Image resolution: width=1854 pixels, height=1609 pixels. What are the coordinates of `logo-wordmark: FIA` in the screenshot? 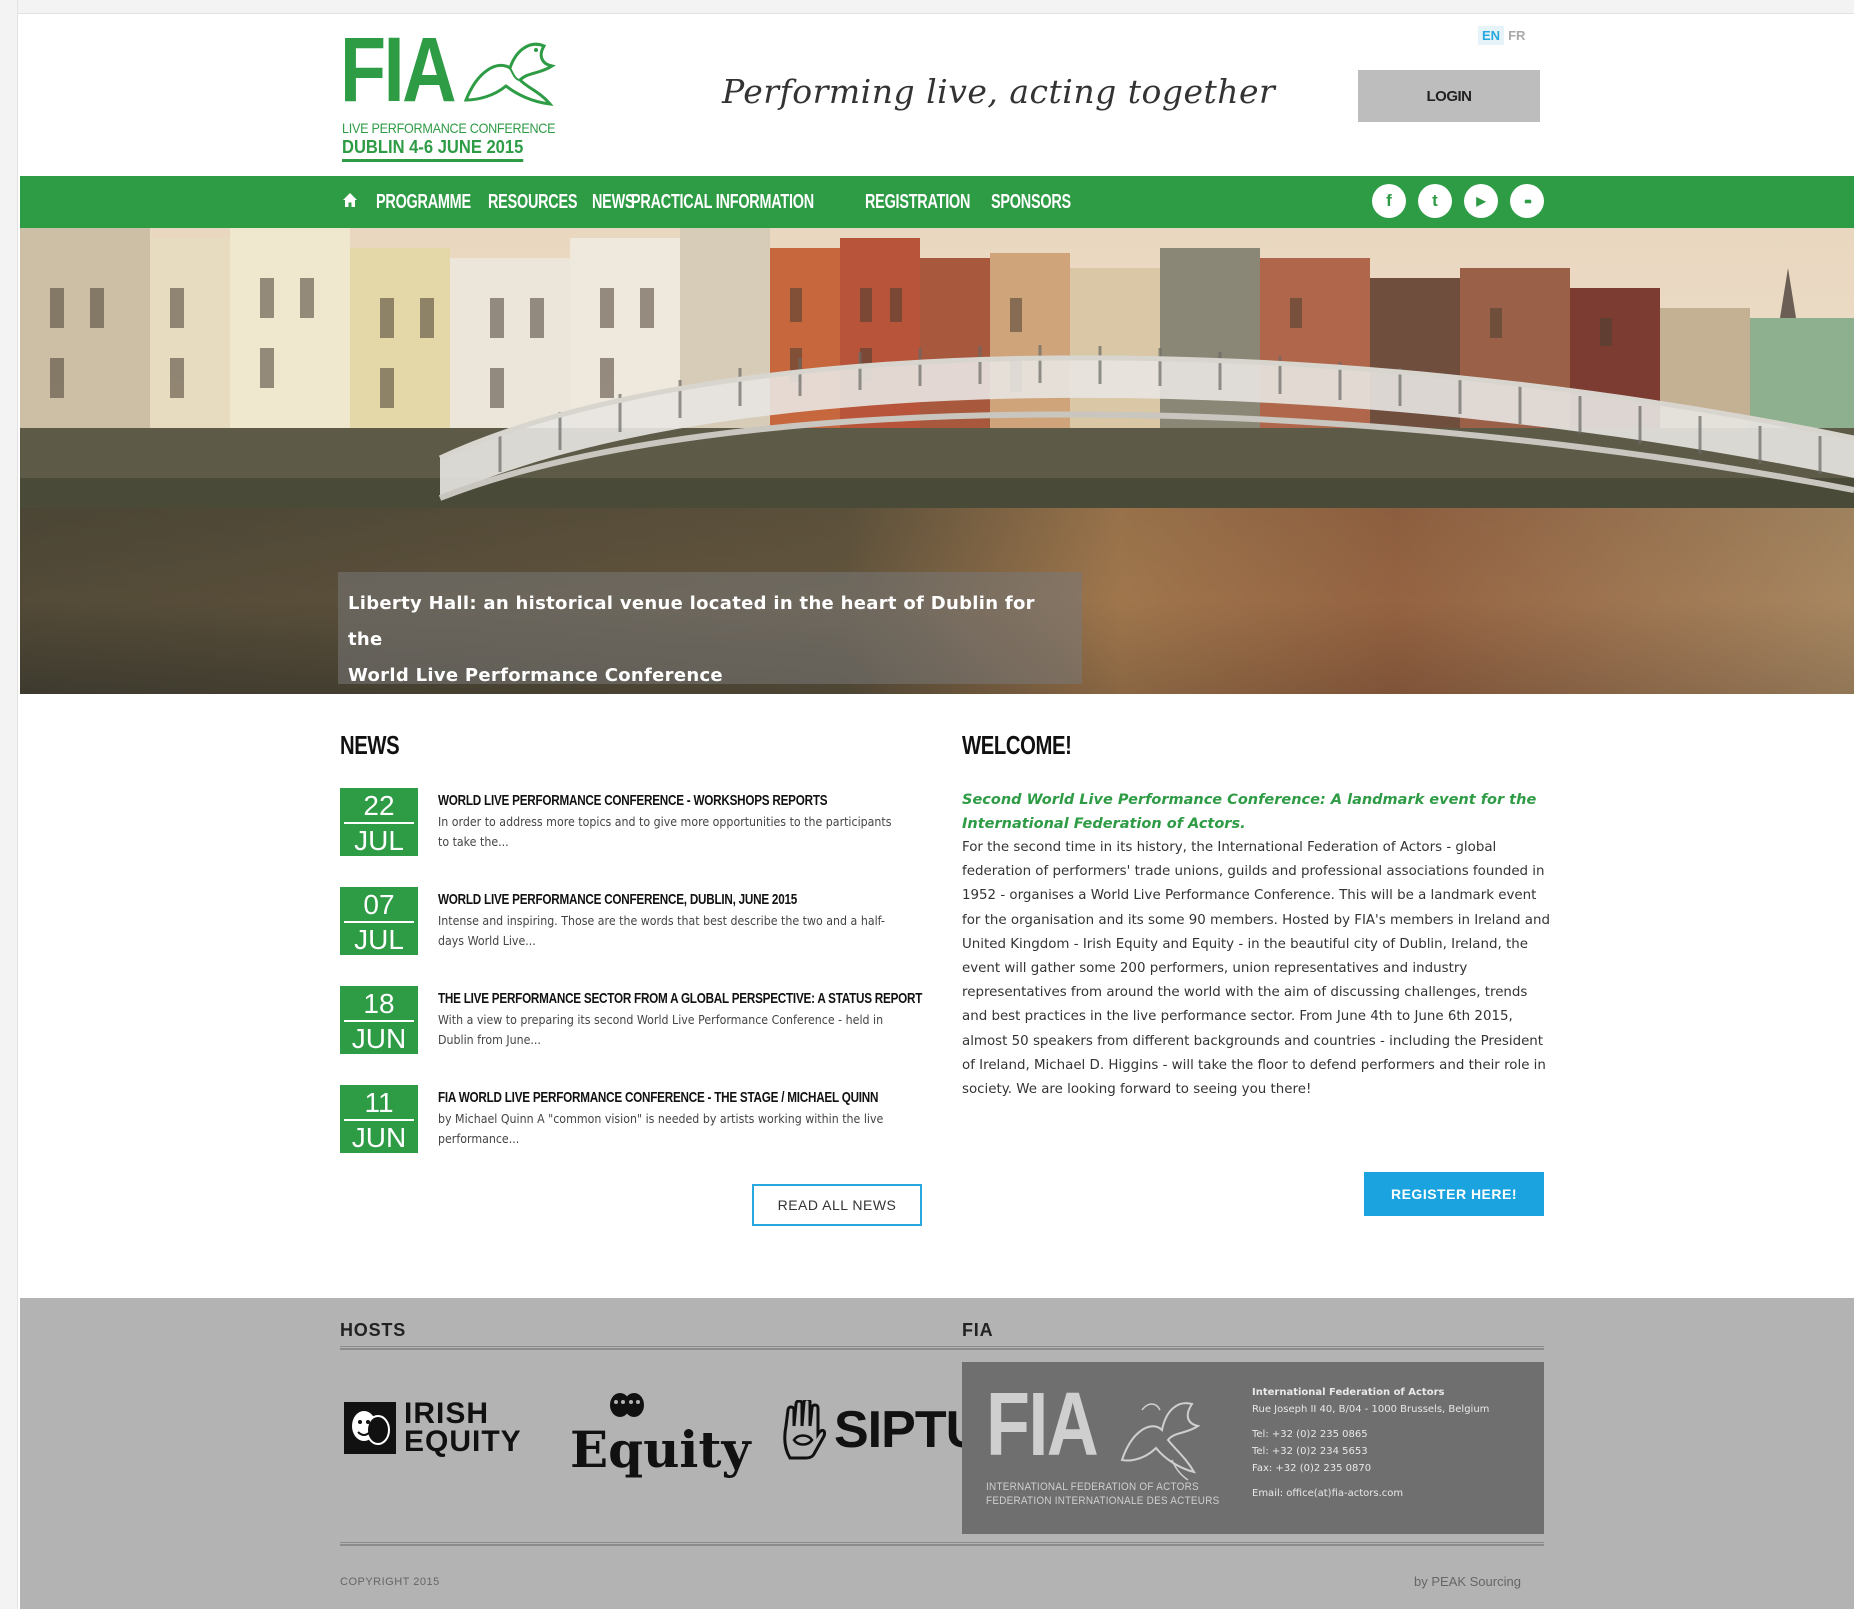 It's located at (398, 70).